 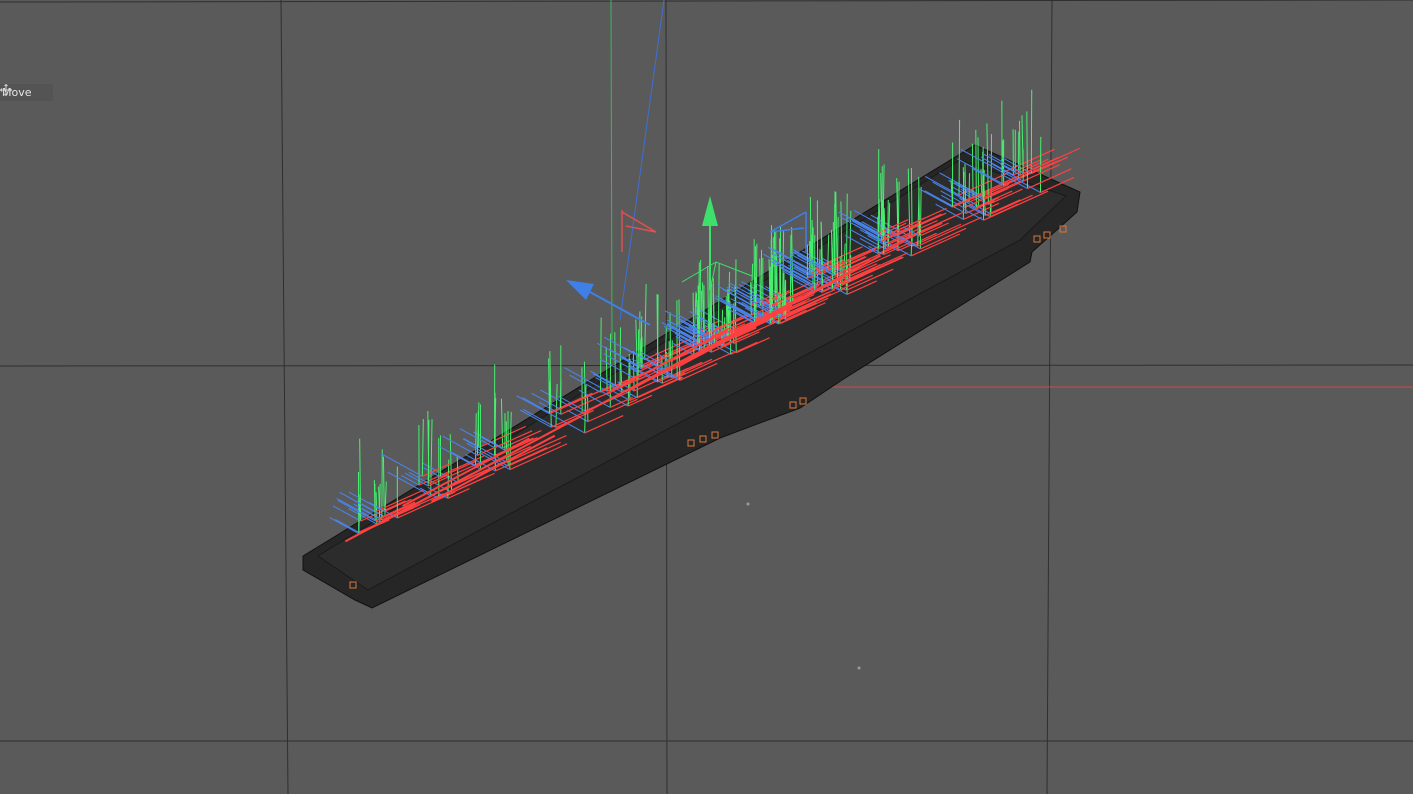 What do you see at coordinates (639, 231) in the screenshot?
I see `gizmo-x-plane-flag` at bounding box center [639, 231].